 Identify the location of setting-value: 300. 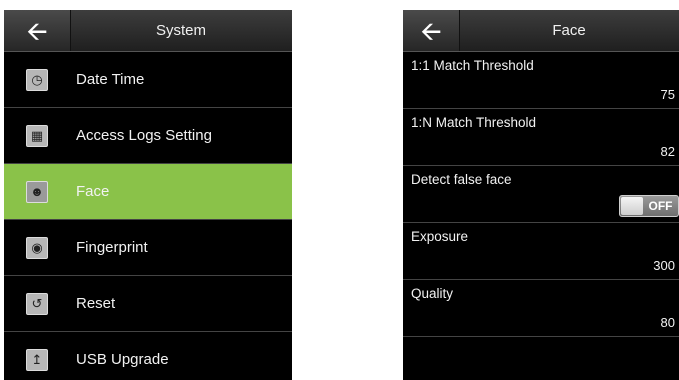
(664, 265).